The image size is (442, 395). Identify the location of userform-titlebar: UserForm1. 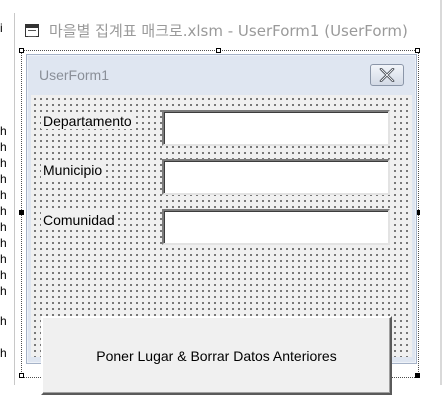
(221, 75).